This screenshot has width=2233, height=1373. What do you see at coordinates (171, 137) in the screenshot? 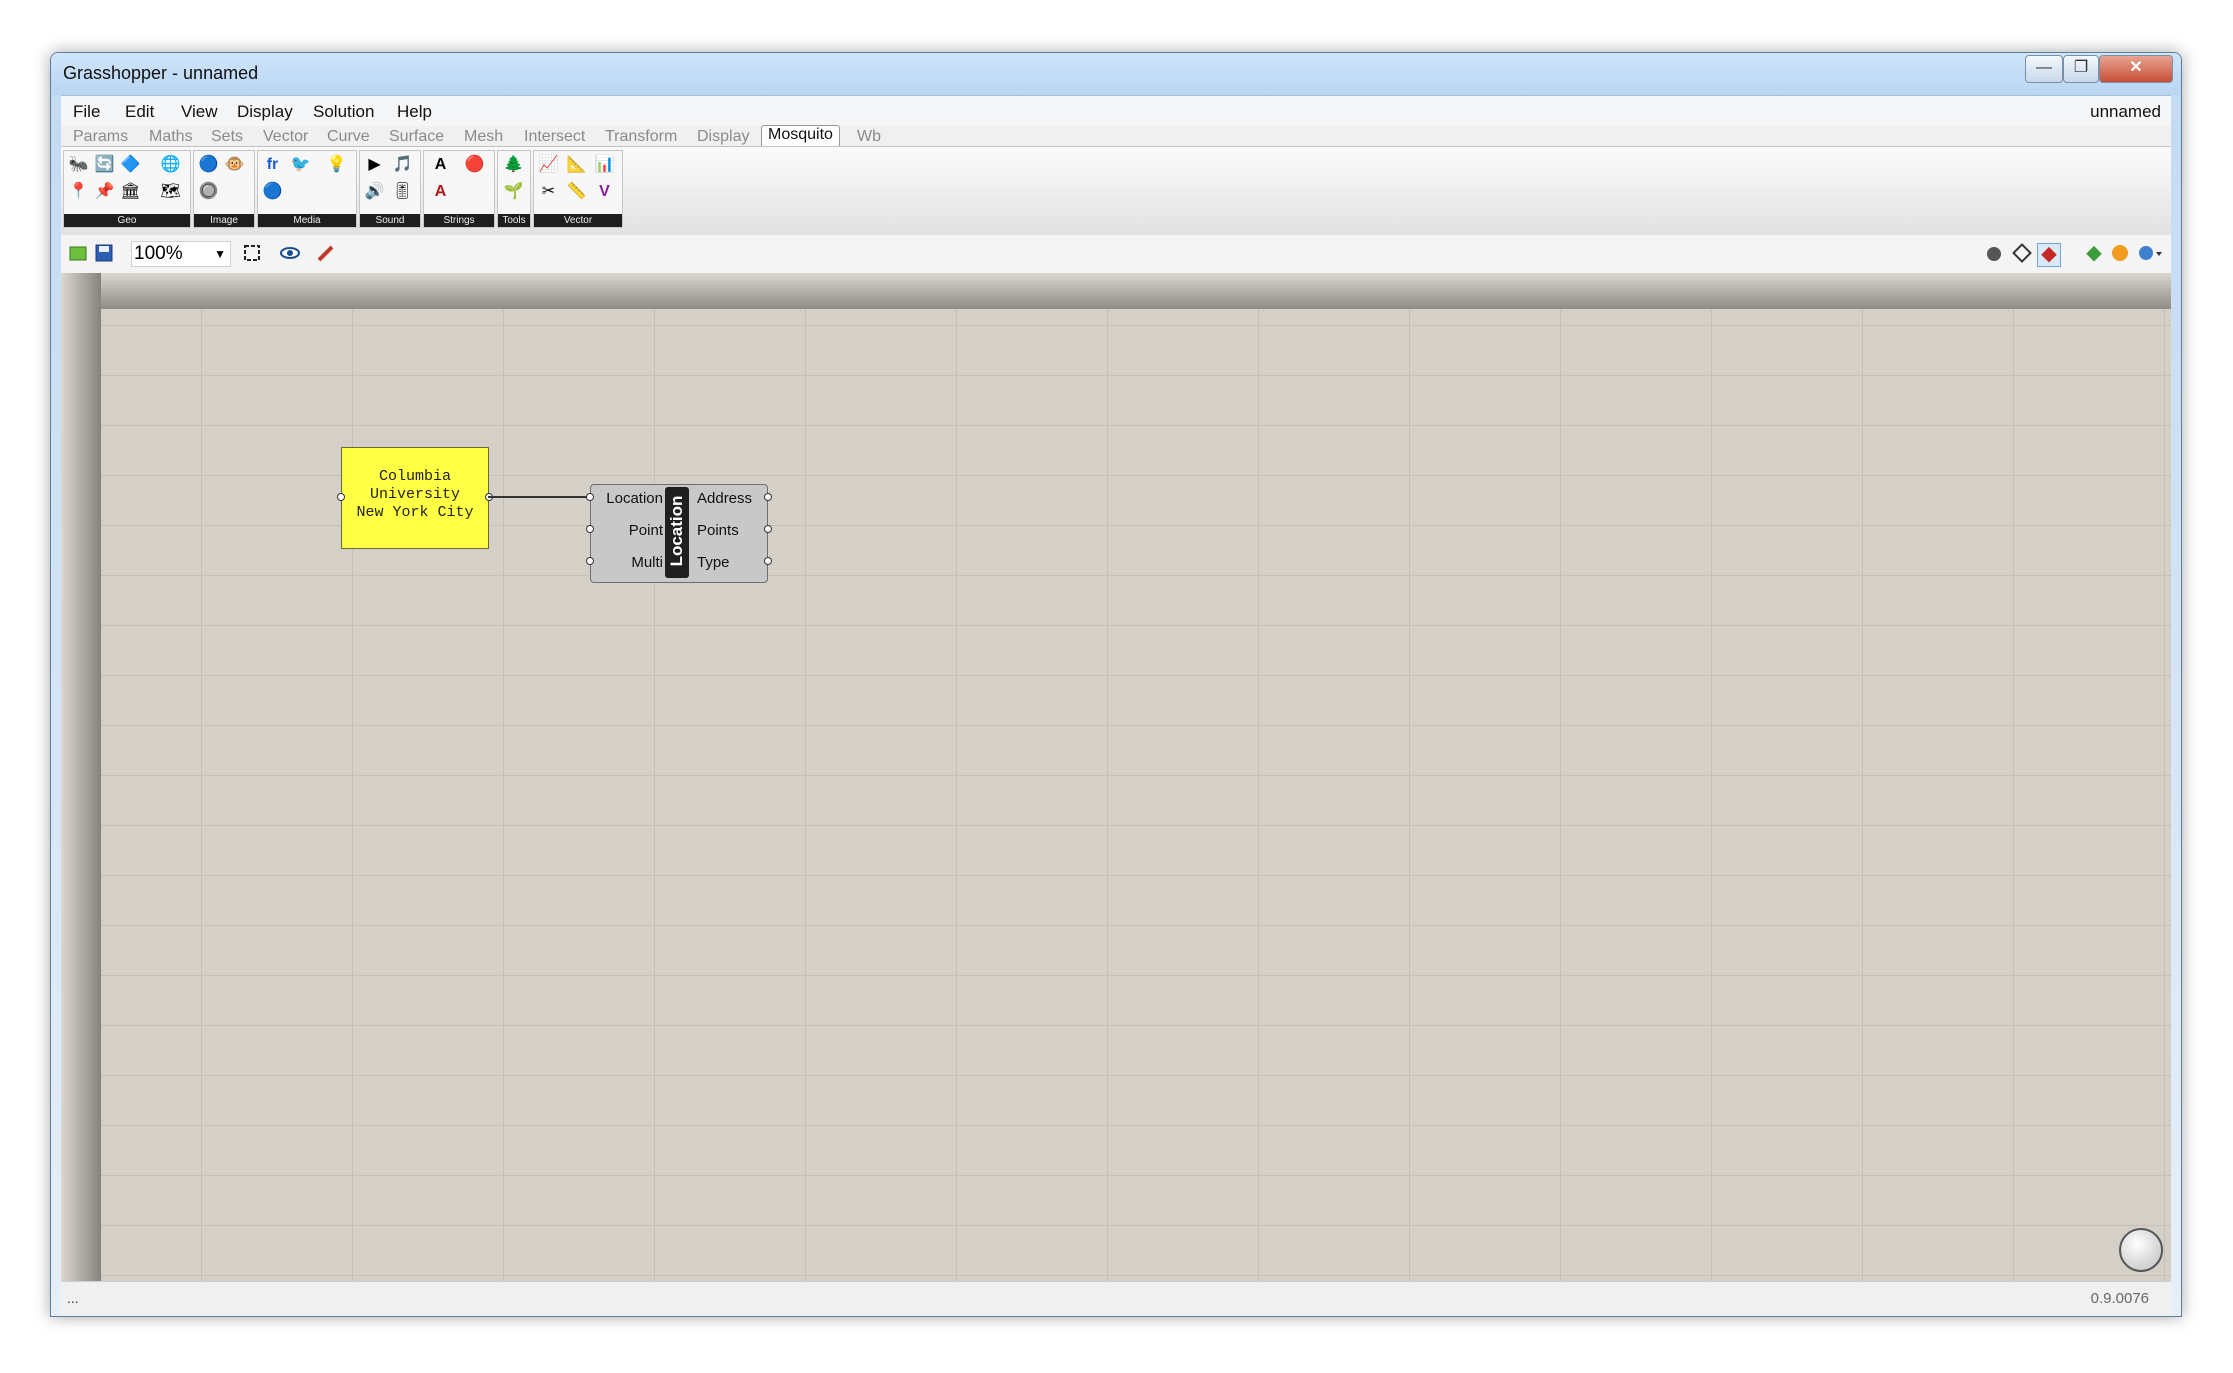
I see `tab-maths: Maths` at bounding box center [171, 137].